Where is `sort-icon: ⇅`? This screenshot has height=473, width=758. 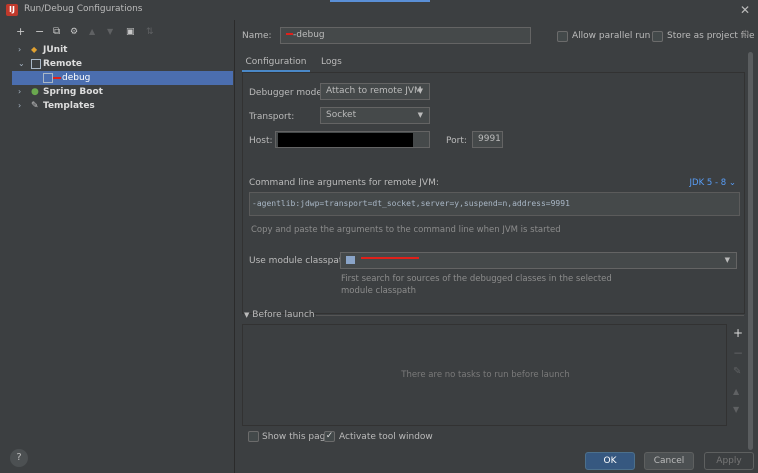
sort-icon: ⇅ is located at coordinates (150, 32).